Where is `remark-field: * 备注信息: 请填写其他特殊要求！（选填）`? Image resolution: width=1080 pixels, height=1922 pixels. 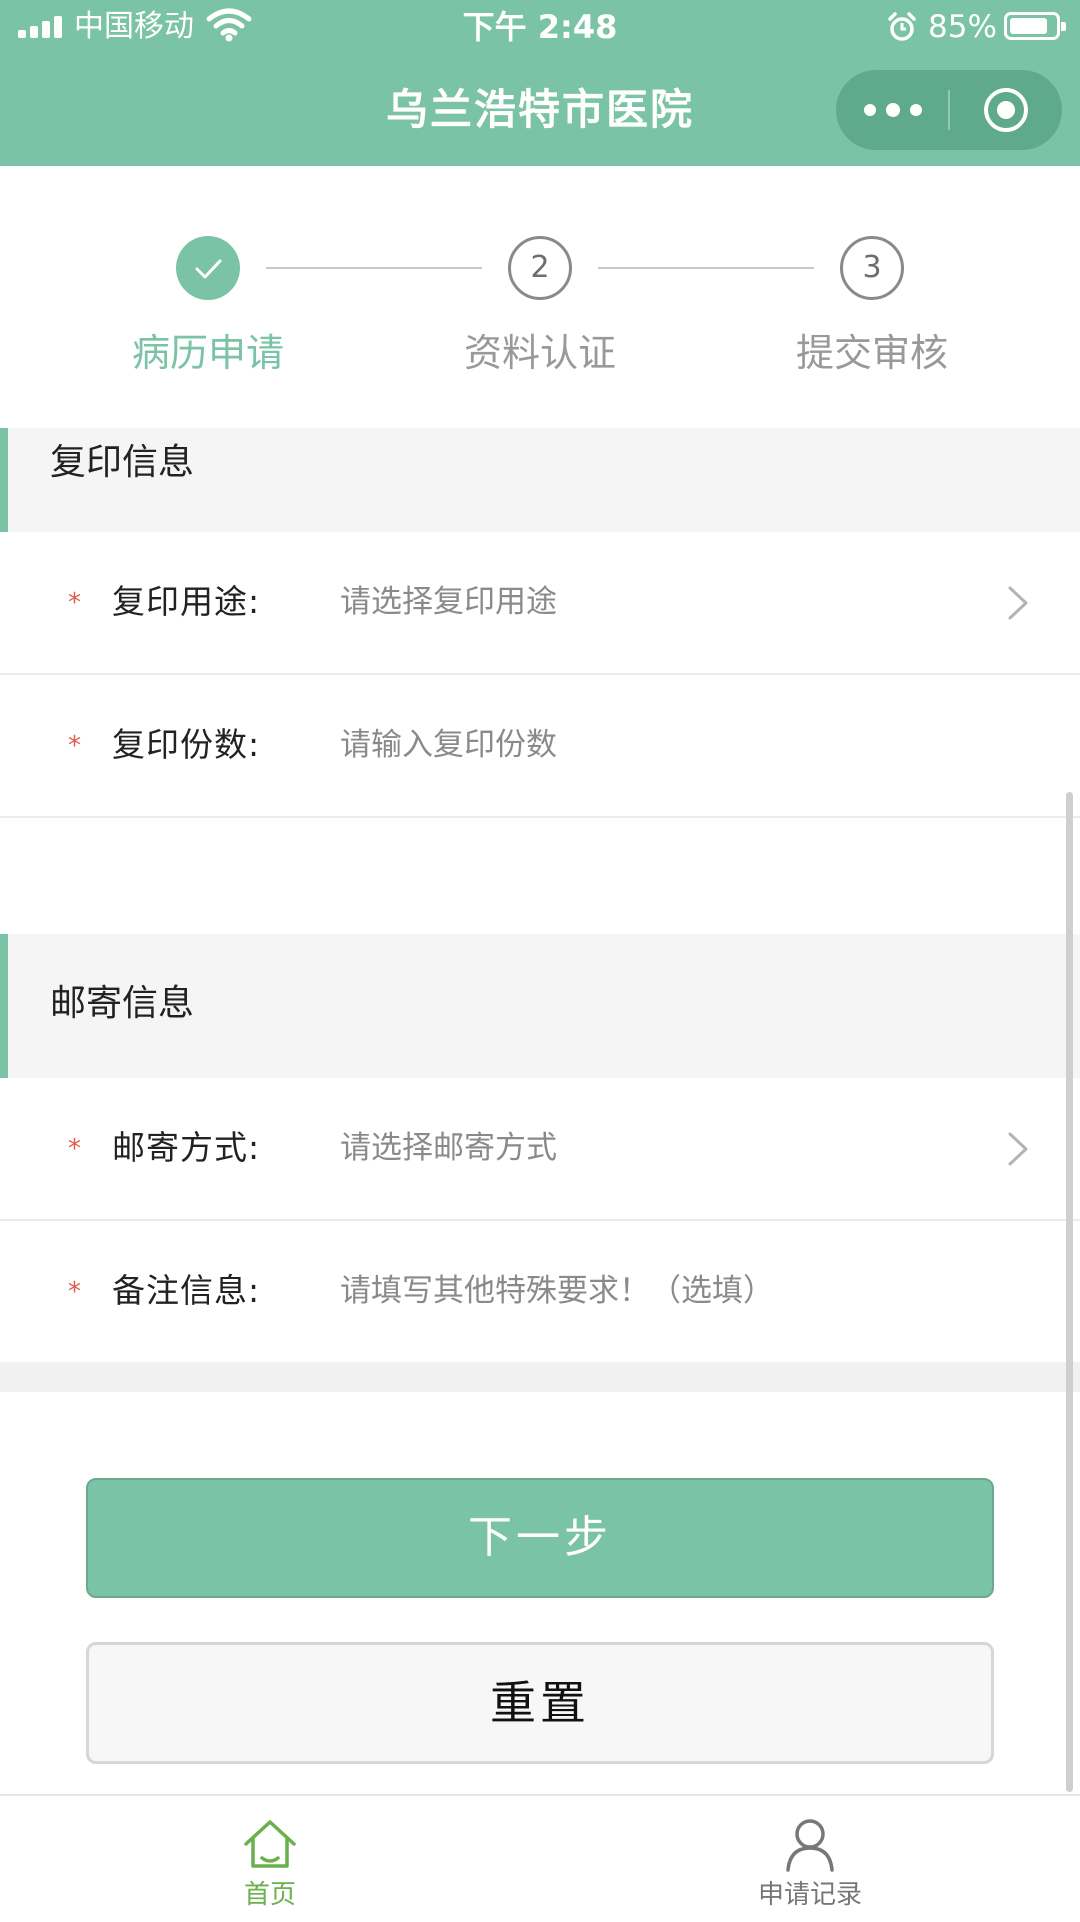
remark-field: * 备注信息: 请填写其他特殊要求！（选填） is located at coordinates (540, 1292).